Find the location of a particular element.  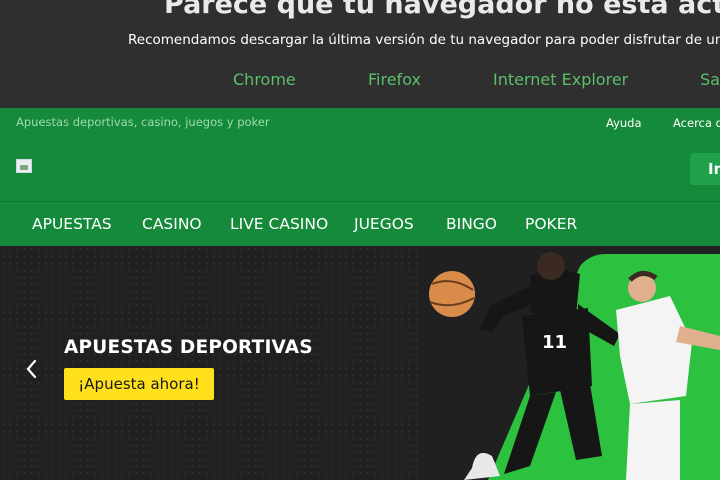

nav-item-casino: CASINO is located at coordinates (172, 224).